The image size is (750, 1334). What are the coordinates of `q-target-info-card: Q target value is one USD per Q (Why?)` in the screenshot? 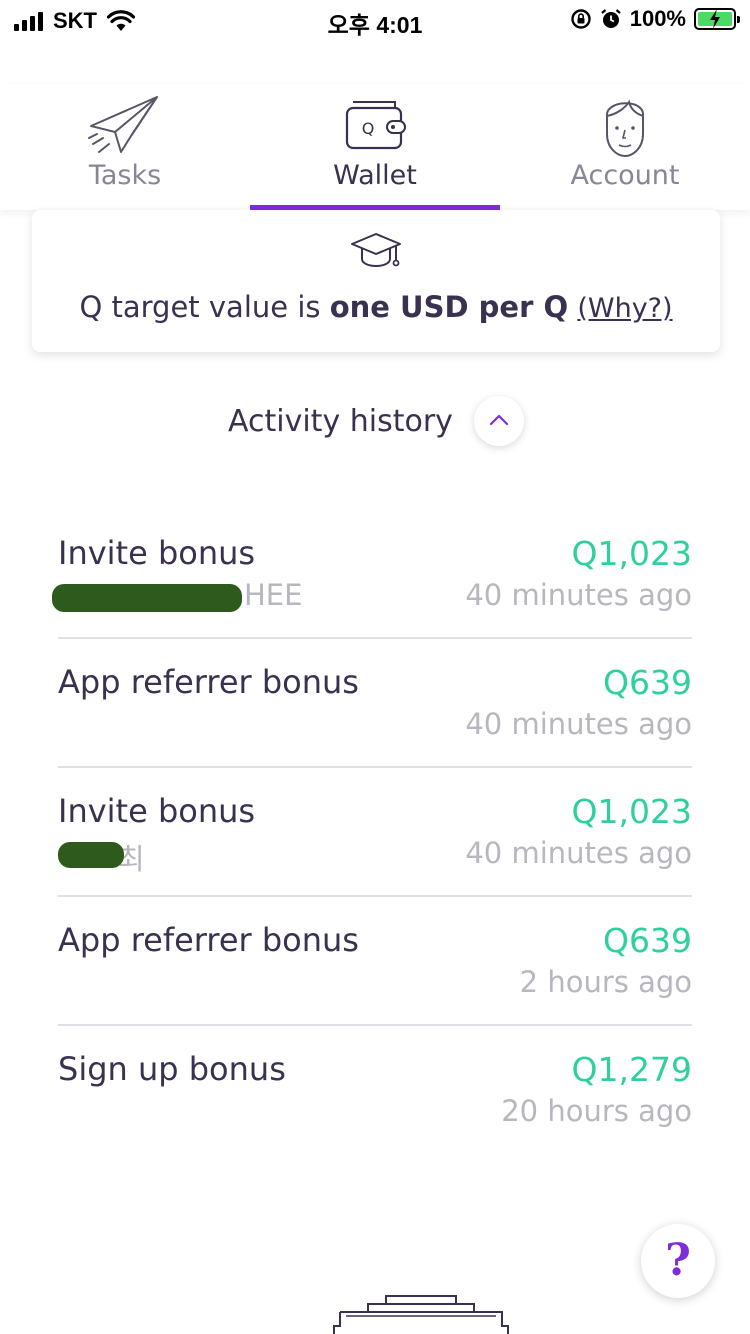 It's located at (376, 281).